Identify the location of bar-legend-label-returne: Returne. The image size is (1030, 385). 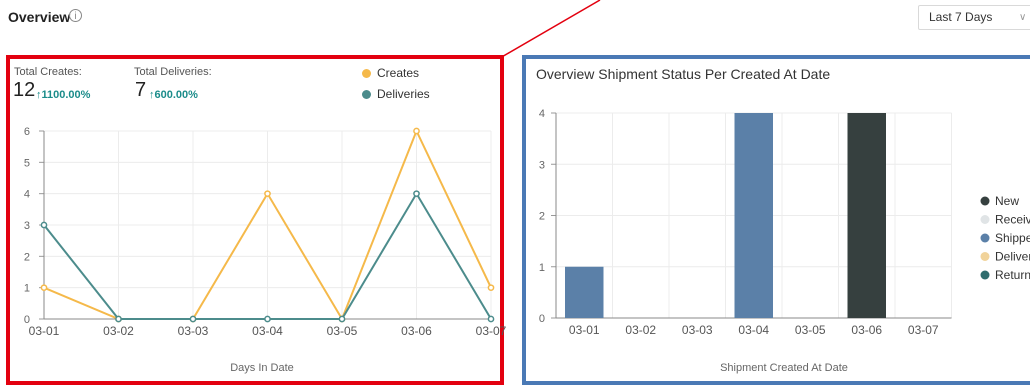
(1012, 275).